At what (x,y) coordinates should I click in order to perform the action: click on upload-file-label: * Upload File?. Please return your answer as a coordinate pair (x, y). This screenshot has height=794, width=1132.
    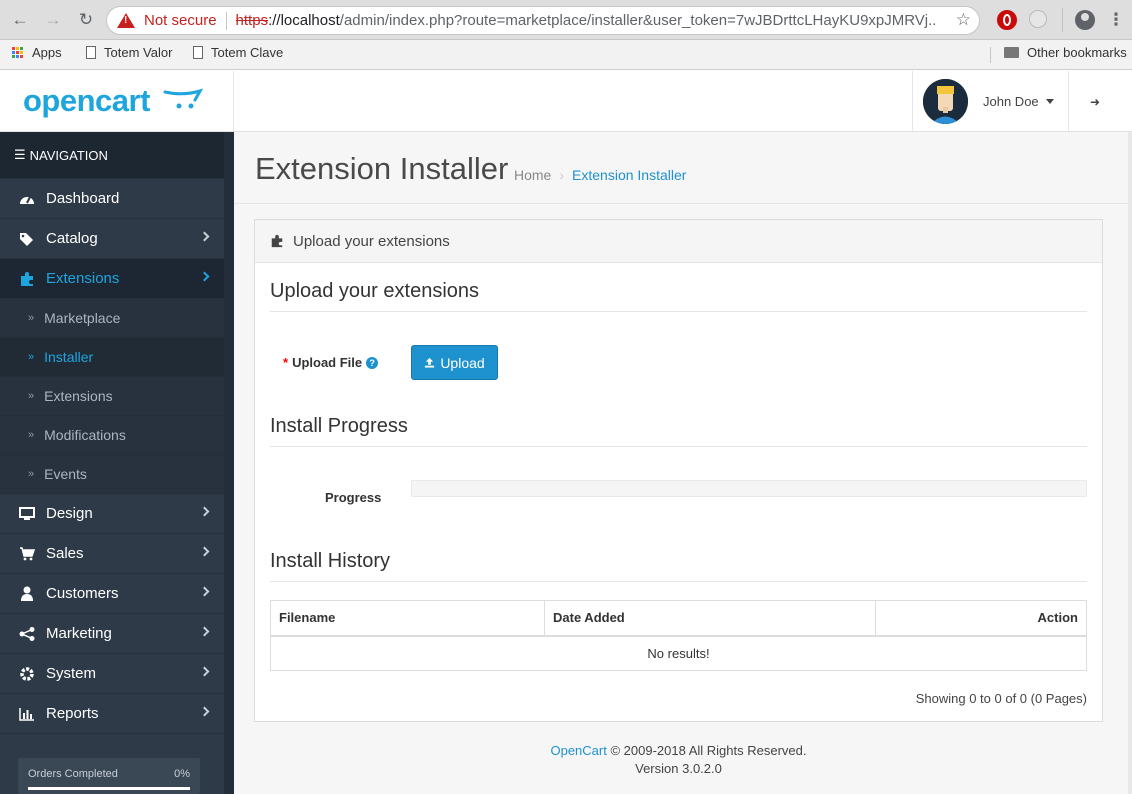
    Looking at the image, I should click on (331, 362).